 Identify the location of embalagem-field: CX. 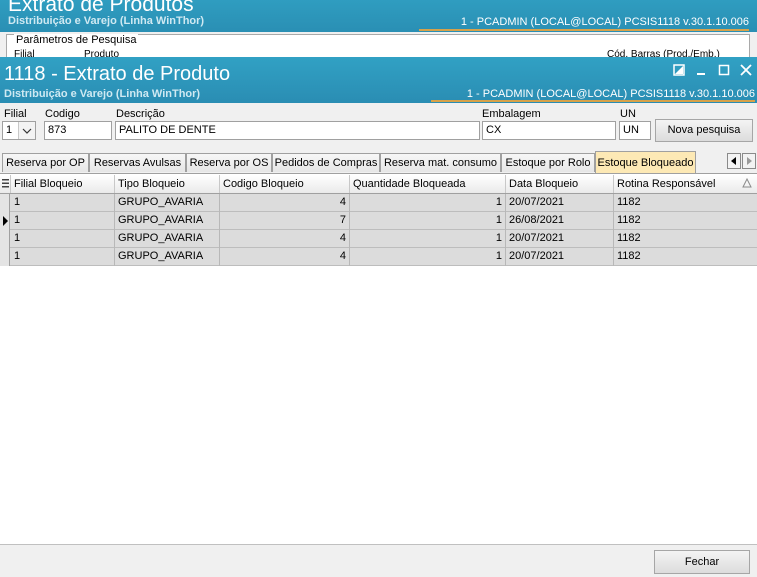
(549, 130).